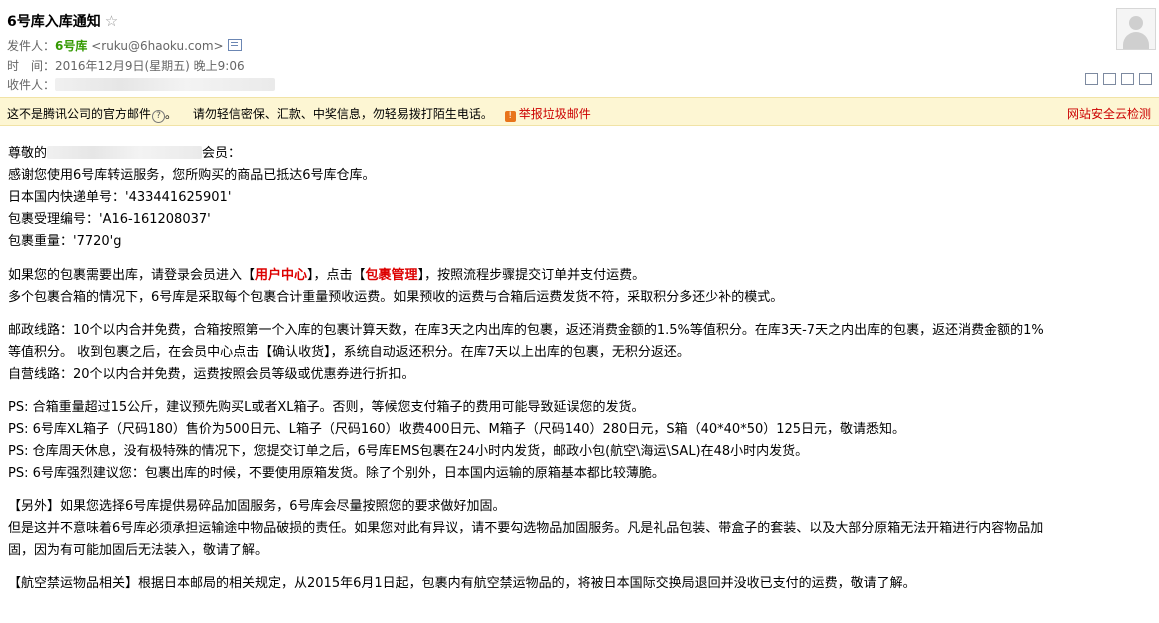 The image size is (1159, 623). Describe the element at coordinates (31, 85) in the screenshot. I see `recipient-label: 收件人：` at that location.